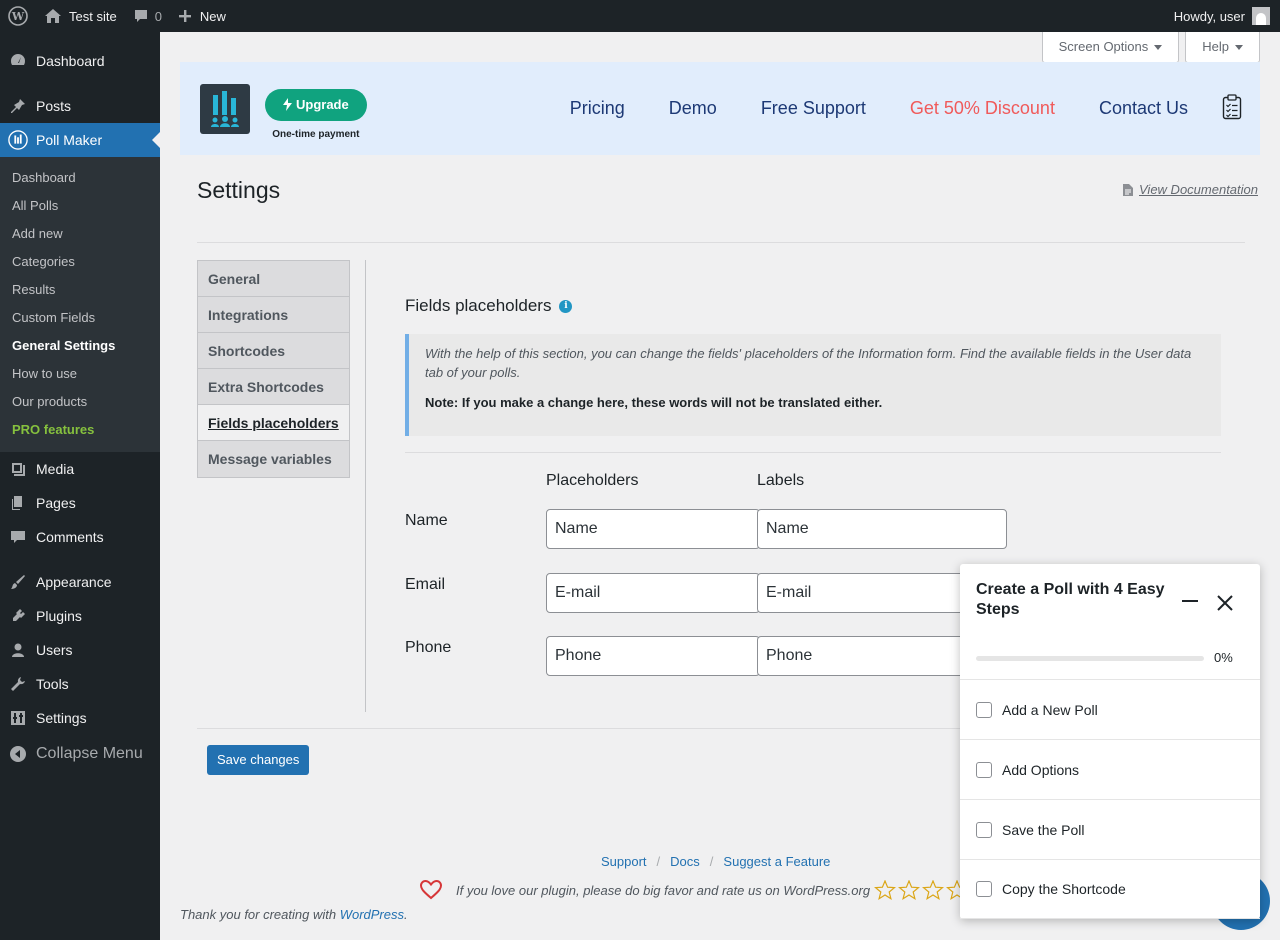 The width and height of the screenshot is (1280, 940). Describe the element at coordinates (1143, 108) in the screenshot. I see `nav-contact-us: Contact Us` at that location.